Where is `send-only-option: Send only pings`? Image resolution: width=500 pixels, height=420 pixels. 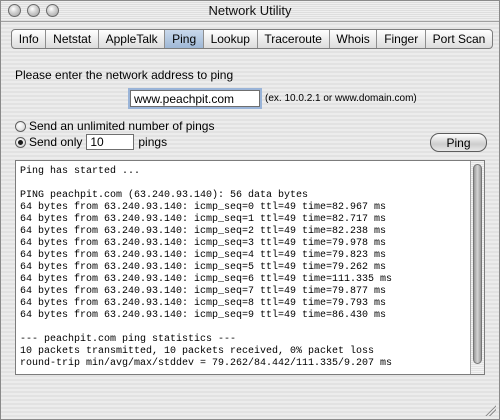
send-only-option: Send only pings is located at coordinates (91, 142).